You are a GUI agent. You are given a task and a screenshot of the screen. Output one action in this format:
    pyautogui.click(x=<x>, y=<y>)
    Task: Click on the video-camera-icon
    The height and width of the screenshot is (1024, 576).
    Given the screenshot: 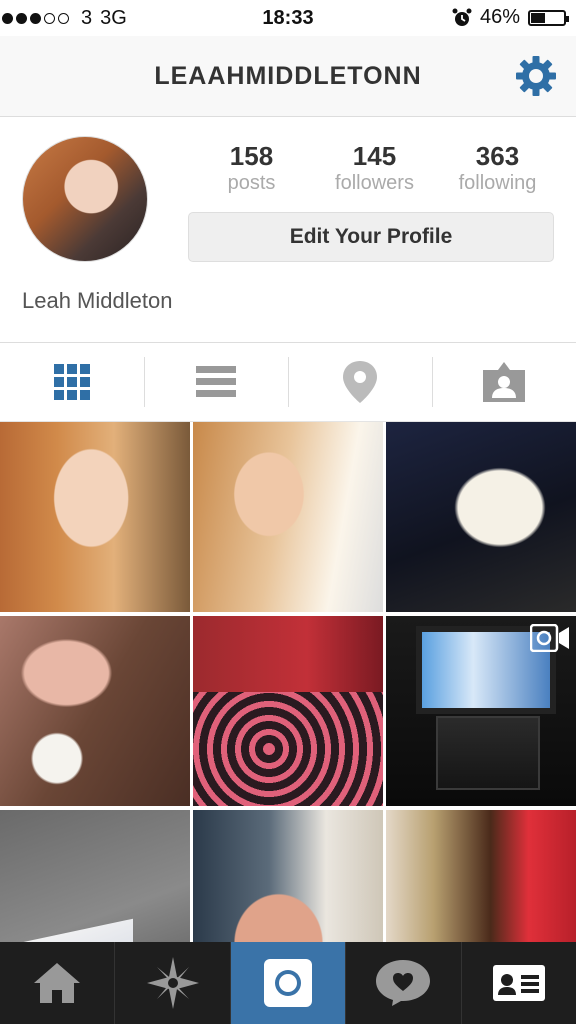 What is the action you would take?
    pyautogui.click(x=549, y=638)
    